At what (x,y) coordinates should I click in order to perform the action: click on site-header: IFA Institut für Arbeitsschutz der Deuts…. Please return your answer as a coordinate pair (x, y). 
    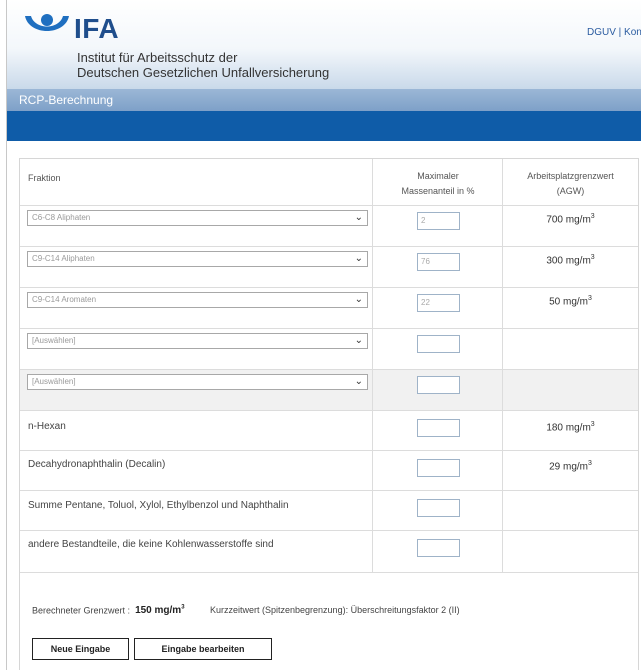
    Looking at the image, I should click on (324, 44).